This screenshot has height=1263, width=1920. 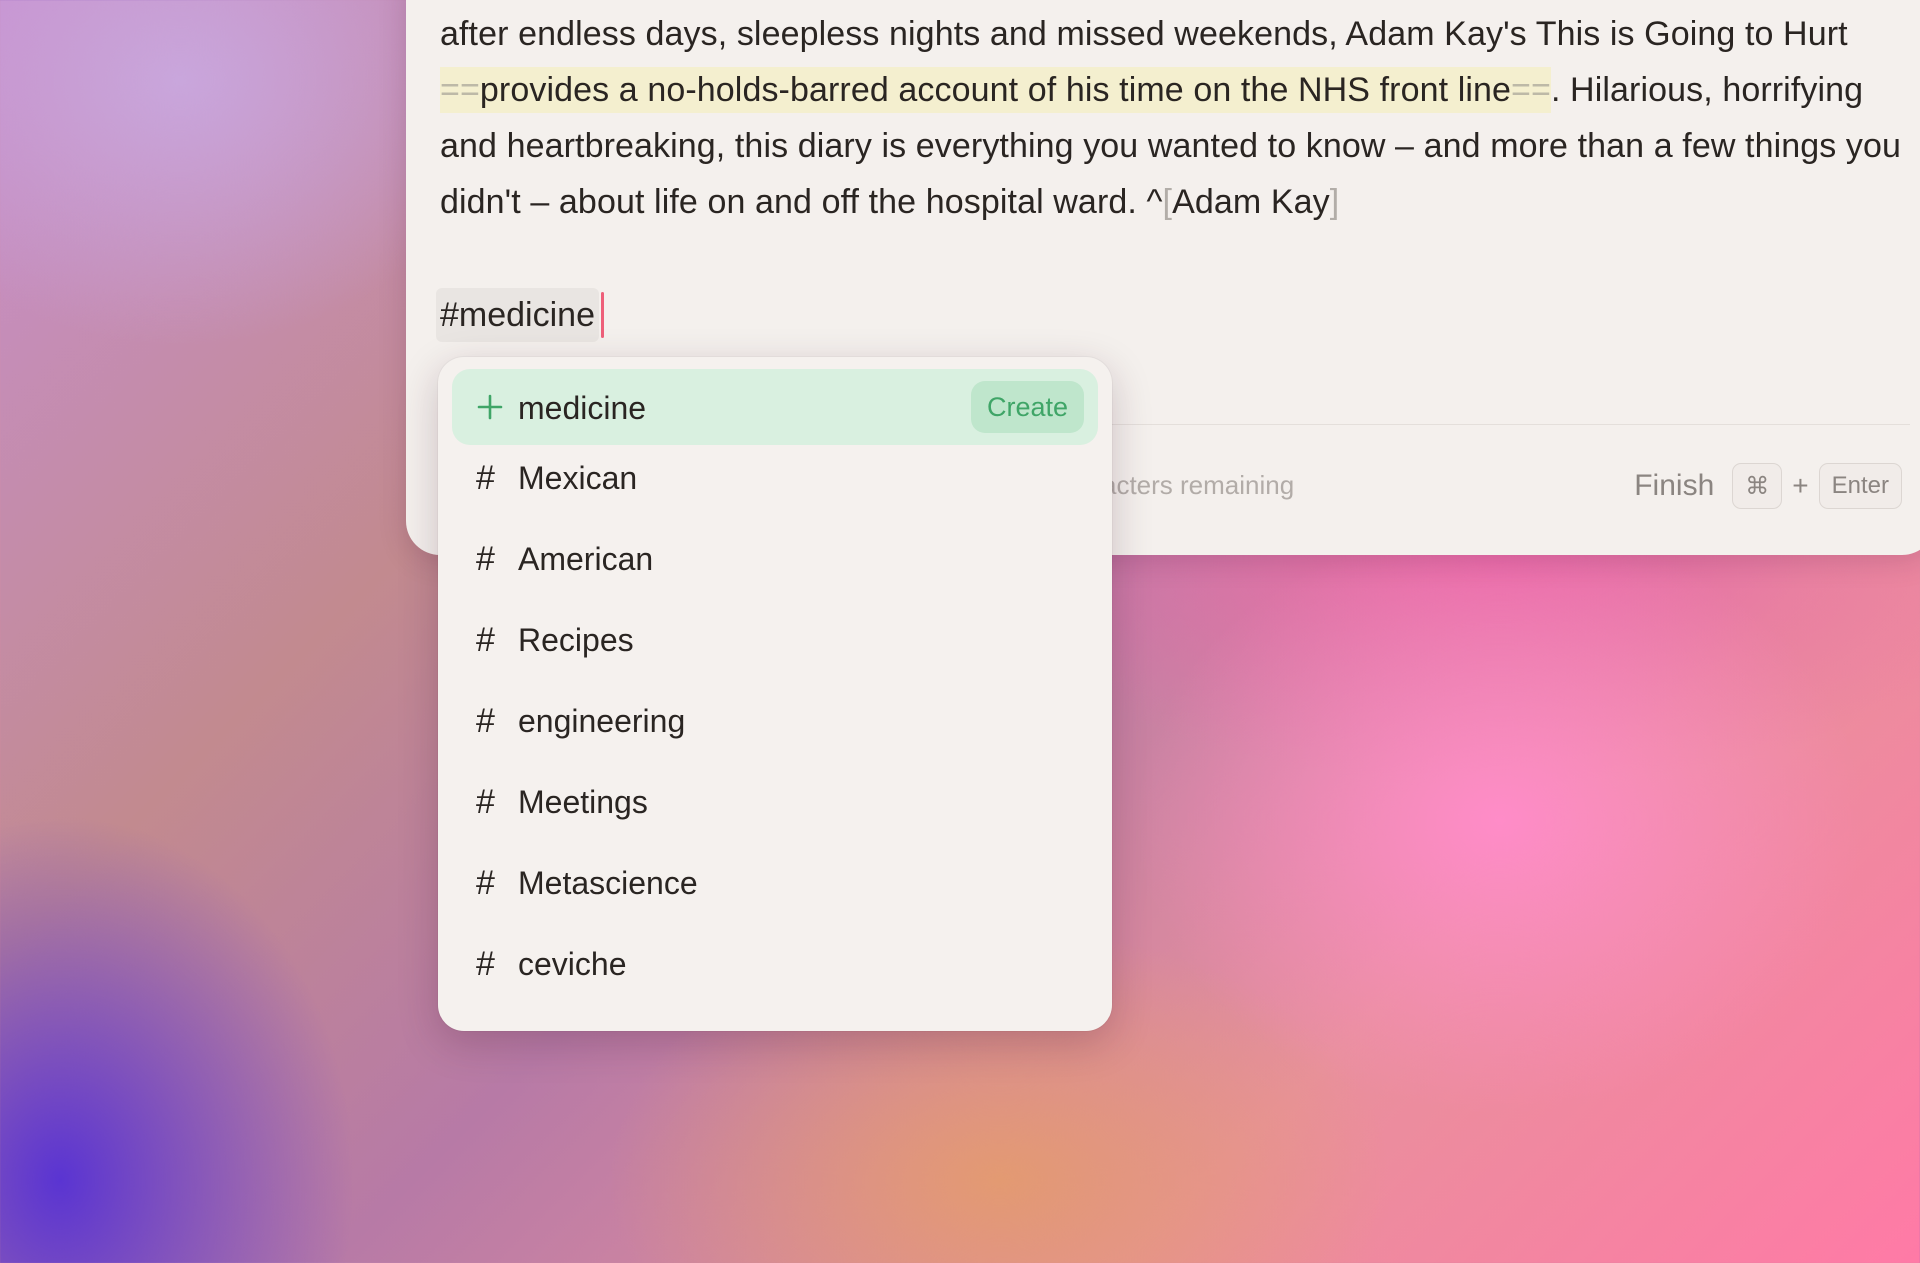 I want to click on tag-option-engineering: # engineering, so click(x=775, y=721).